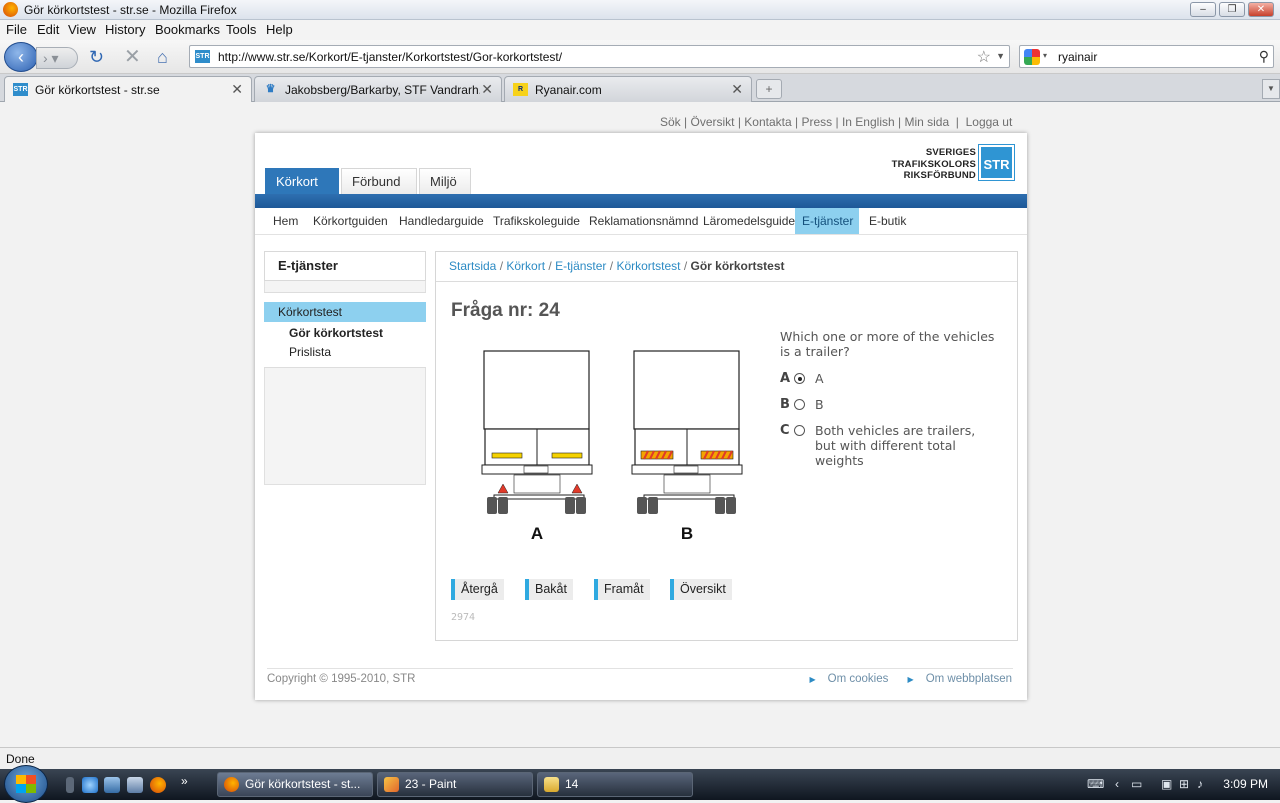  Describe the element at coordinates (670, 122) in the screenshot. I see `top-link-sok: Sök` at that location.